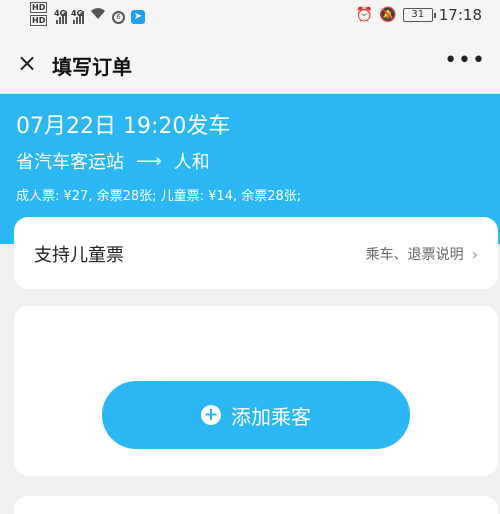 Image resolution: width=500 pixels, height=514 pixels. I want to click on signal-icon: 4G, so click(60, 16).